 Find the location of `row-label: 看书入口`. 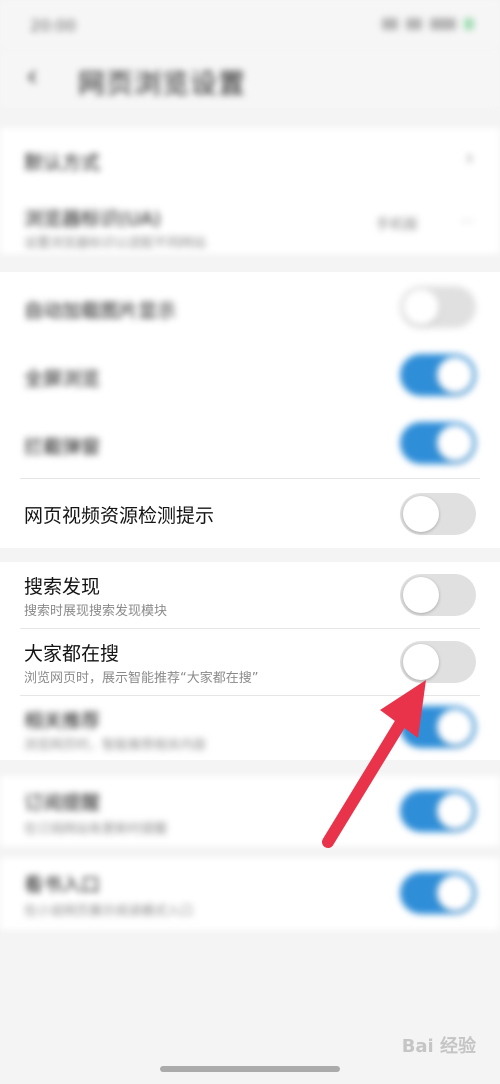

row-label: 看书入口 is located at coordinates (62, 885).